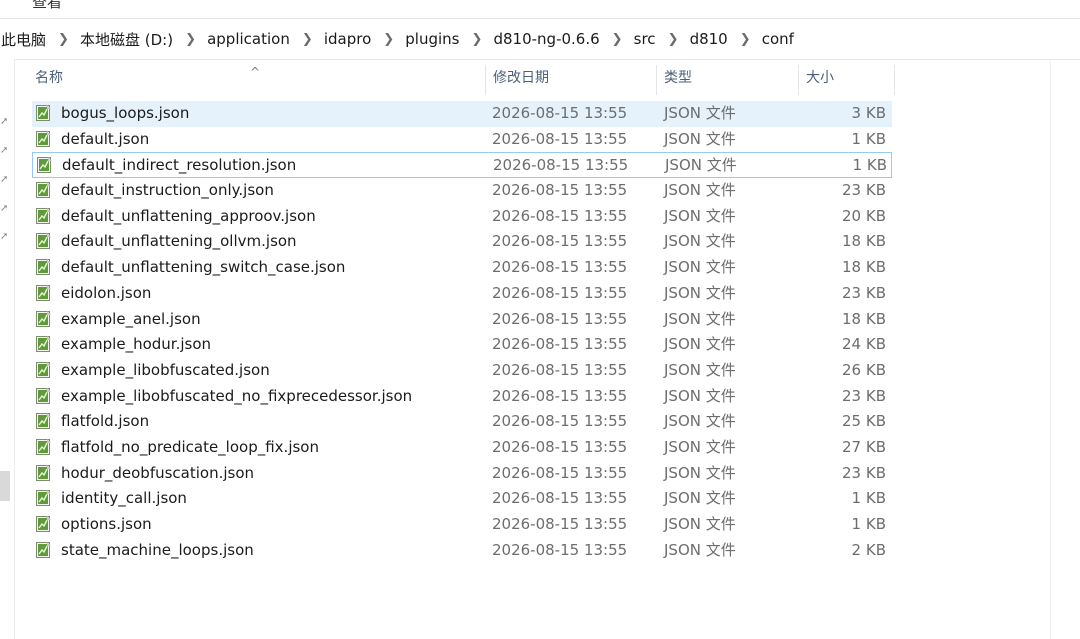 The image size is (1080, 639). I want to click on file-size: 20 KB, so click(864, 215).